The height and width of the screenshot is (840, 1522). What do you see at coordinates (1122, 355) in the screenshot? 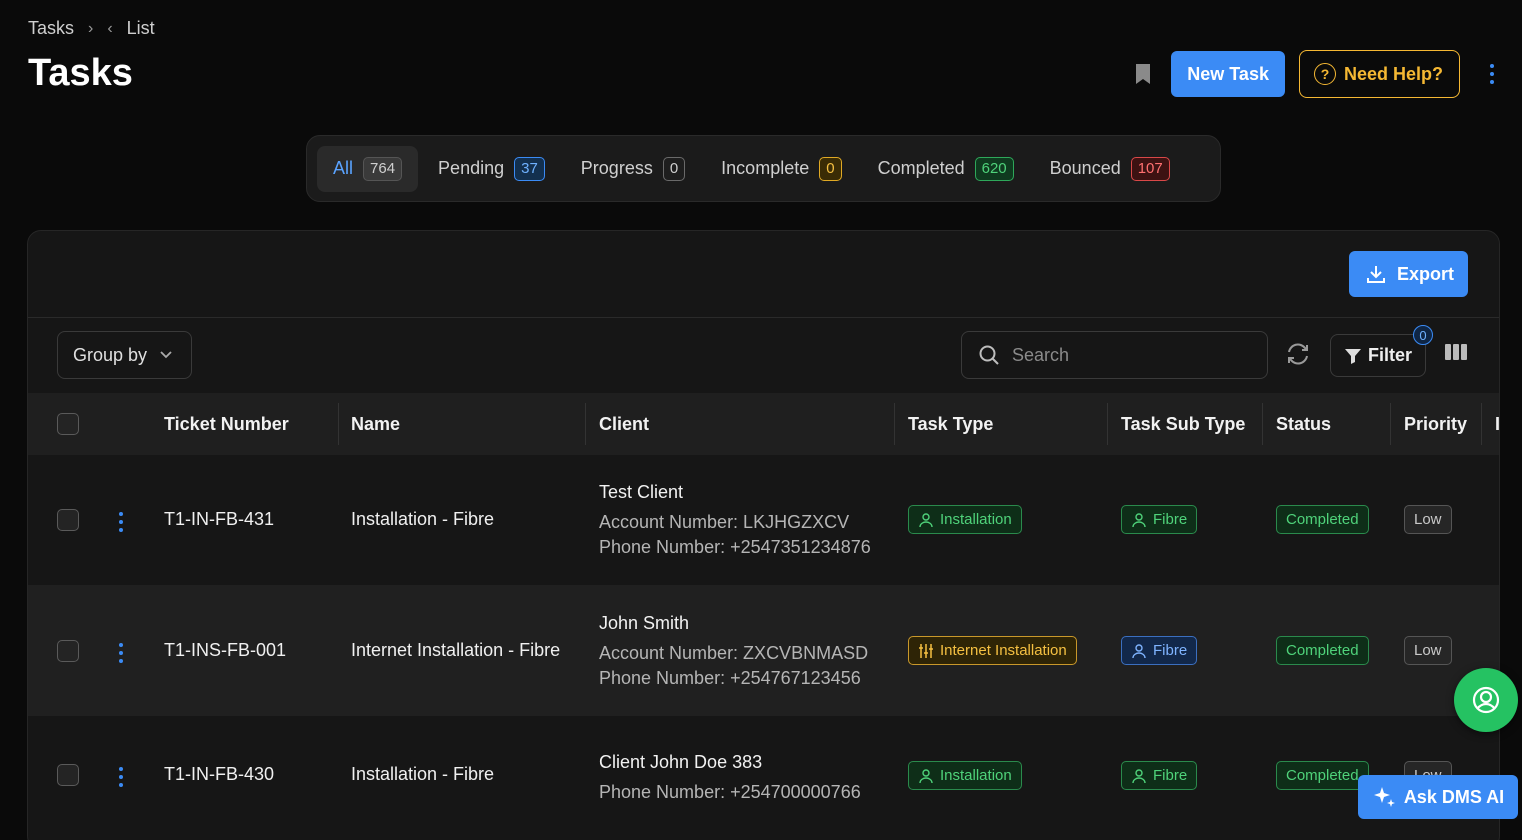
I see `search-input` at bounding box center [1122, 355].